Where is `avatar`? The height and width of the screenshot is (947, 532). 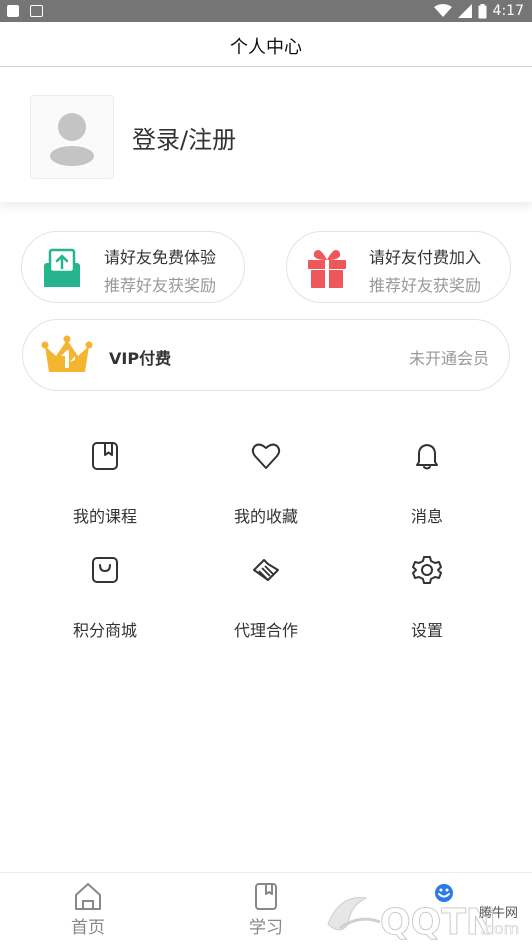 avatar is located at coordinates (72, 137).